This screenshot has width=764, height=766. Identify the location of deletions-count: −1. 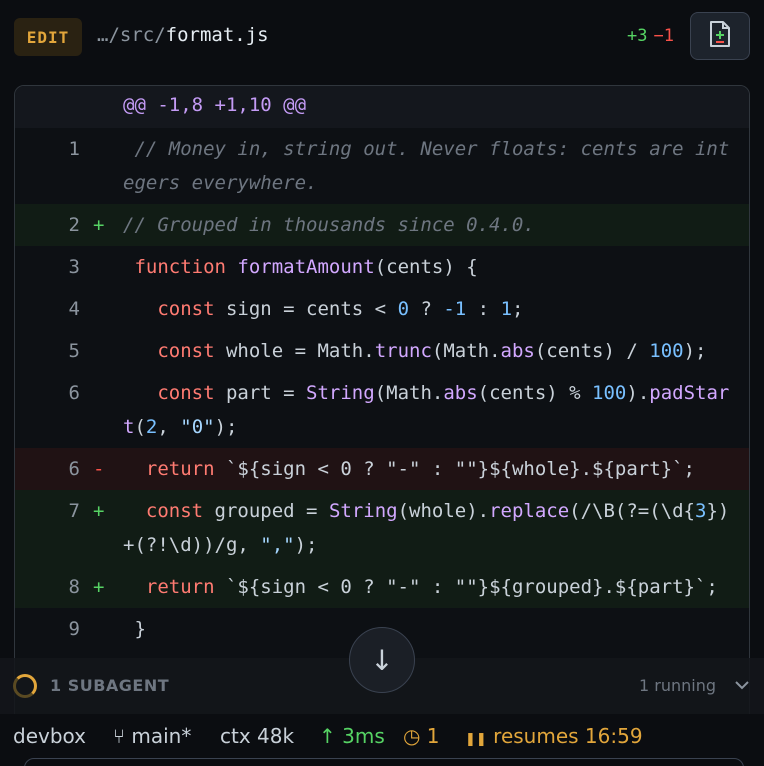
(663, 36).